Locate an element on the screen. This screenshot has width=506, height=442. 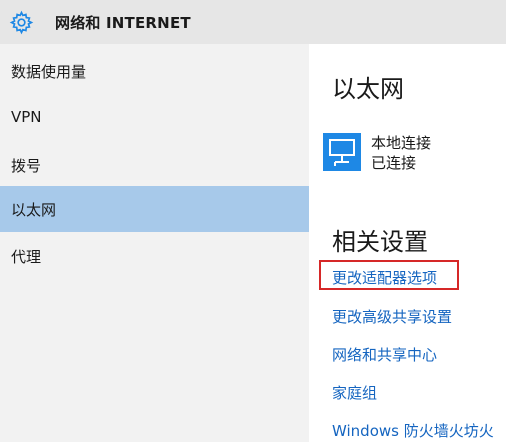
section-heading-related-settings: 相关设置 is located at coordinates (380, 242).